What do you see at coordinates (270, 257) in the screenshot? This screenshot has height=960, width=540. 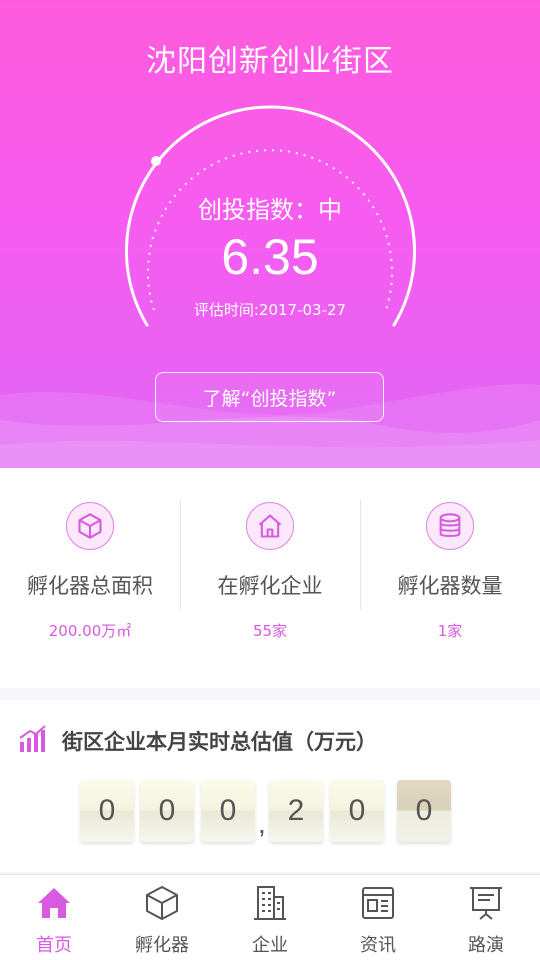 I see `index-value: 6.35` at bounding box center [270, 257].